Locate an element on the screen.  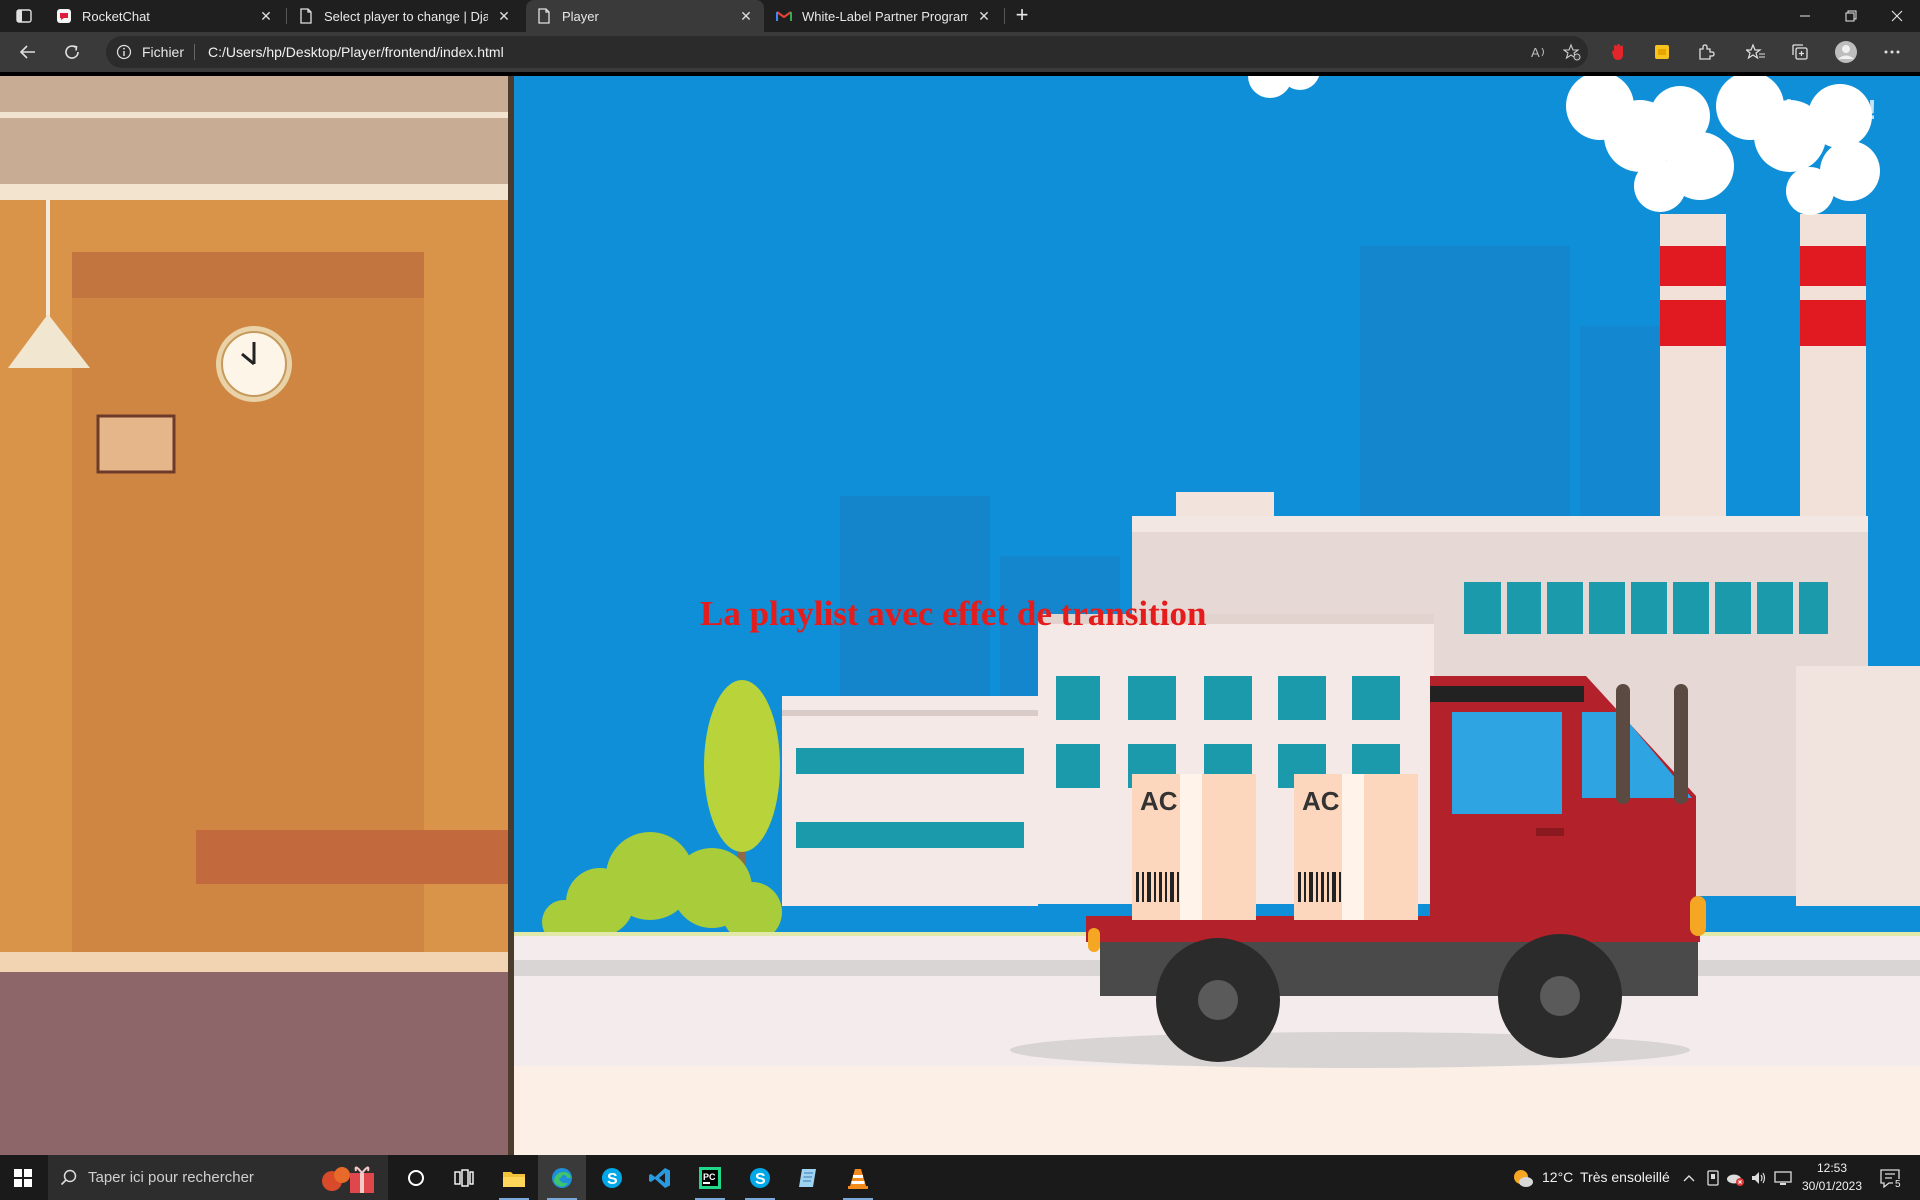
tab-title: Player is located at coordinates (580, 16).